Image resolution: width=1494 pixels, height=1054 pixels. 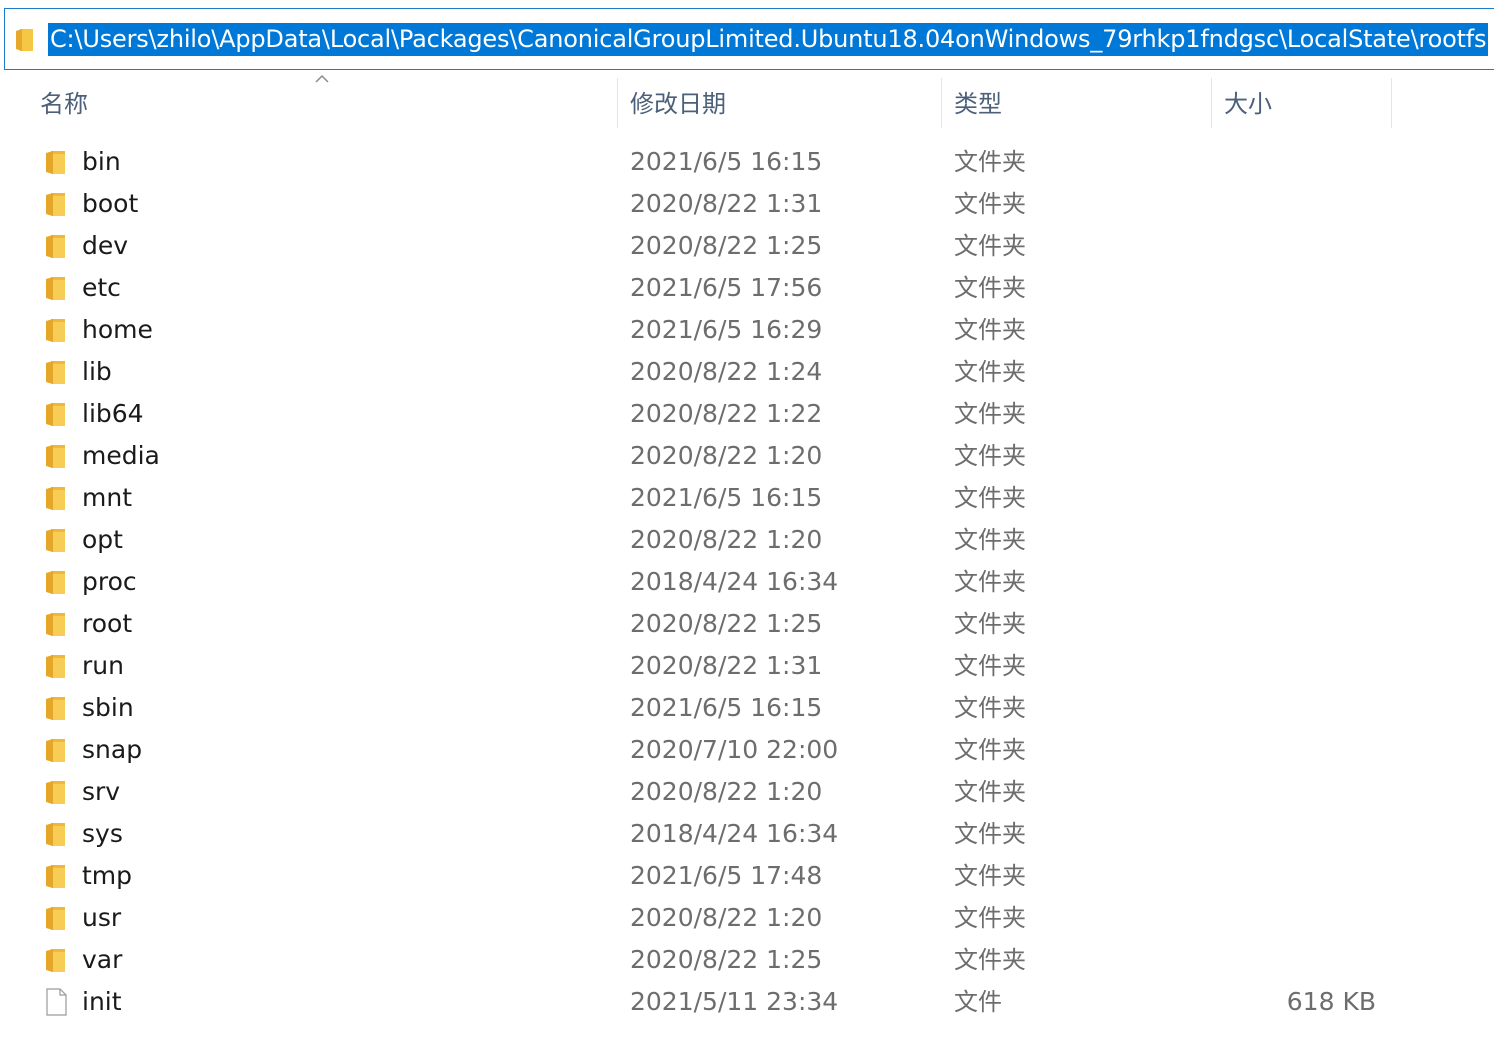 What do you see at coordinates (726, 203) in the screenshot?
I see `file-modified-date: 2020/8/22 1:31` at bounding box center [726, 203].